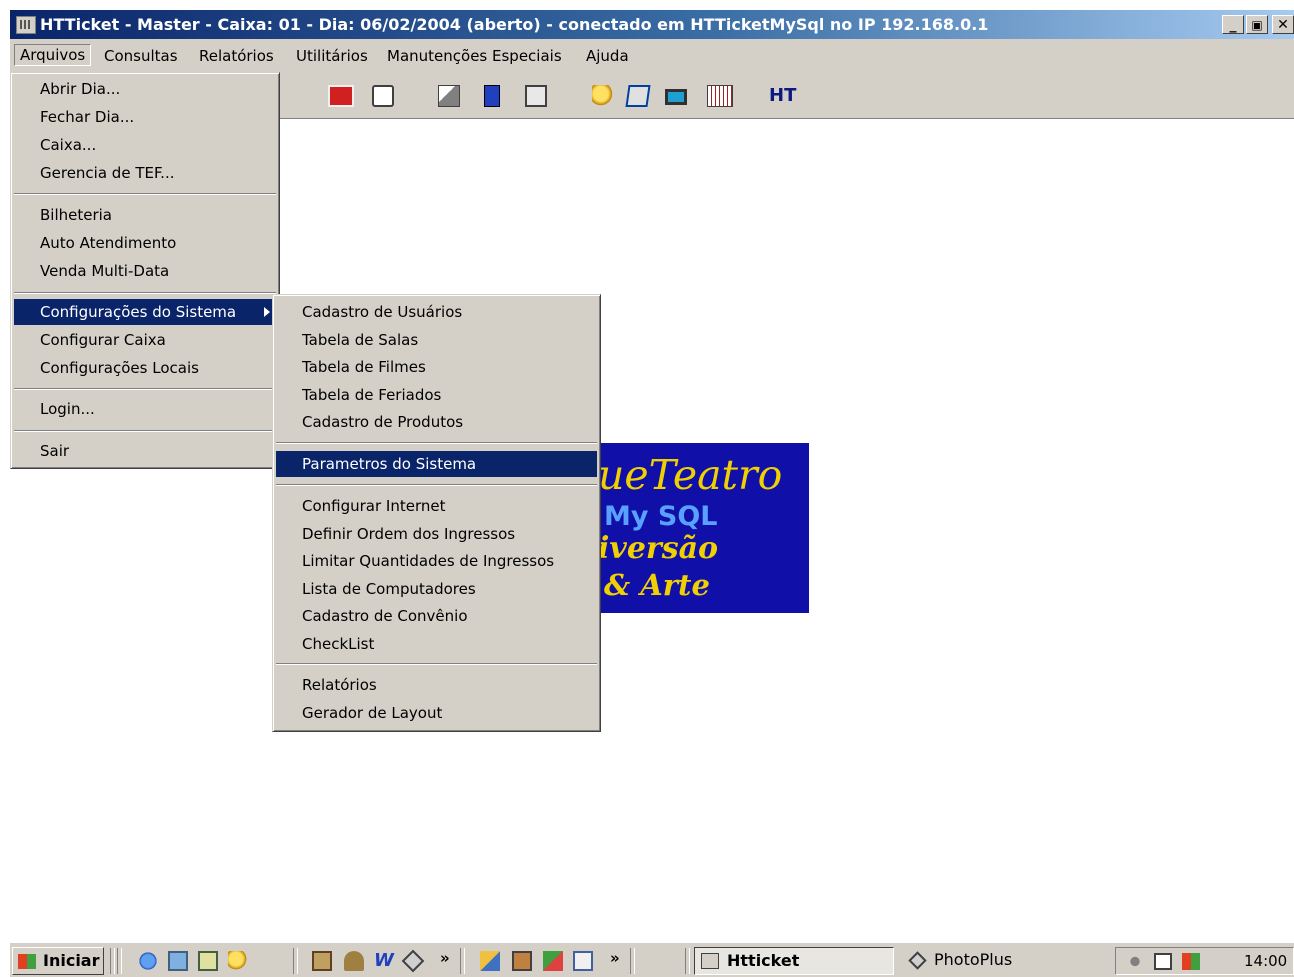  Describe the element at coordinates (710, 961) in the screenshot. I see `htticket-icon` at that location.